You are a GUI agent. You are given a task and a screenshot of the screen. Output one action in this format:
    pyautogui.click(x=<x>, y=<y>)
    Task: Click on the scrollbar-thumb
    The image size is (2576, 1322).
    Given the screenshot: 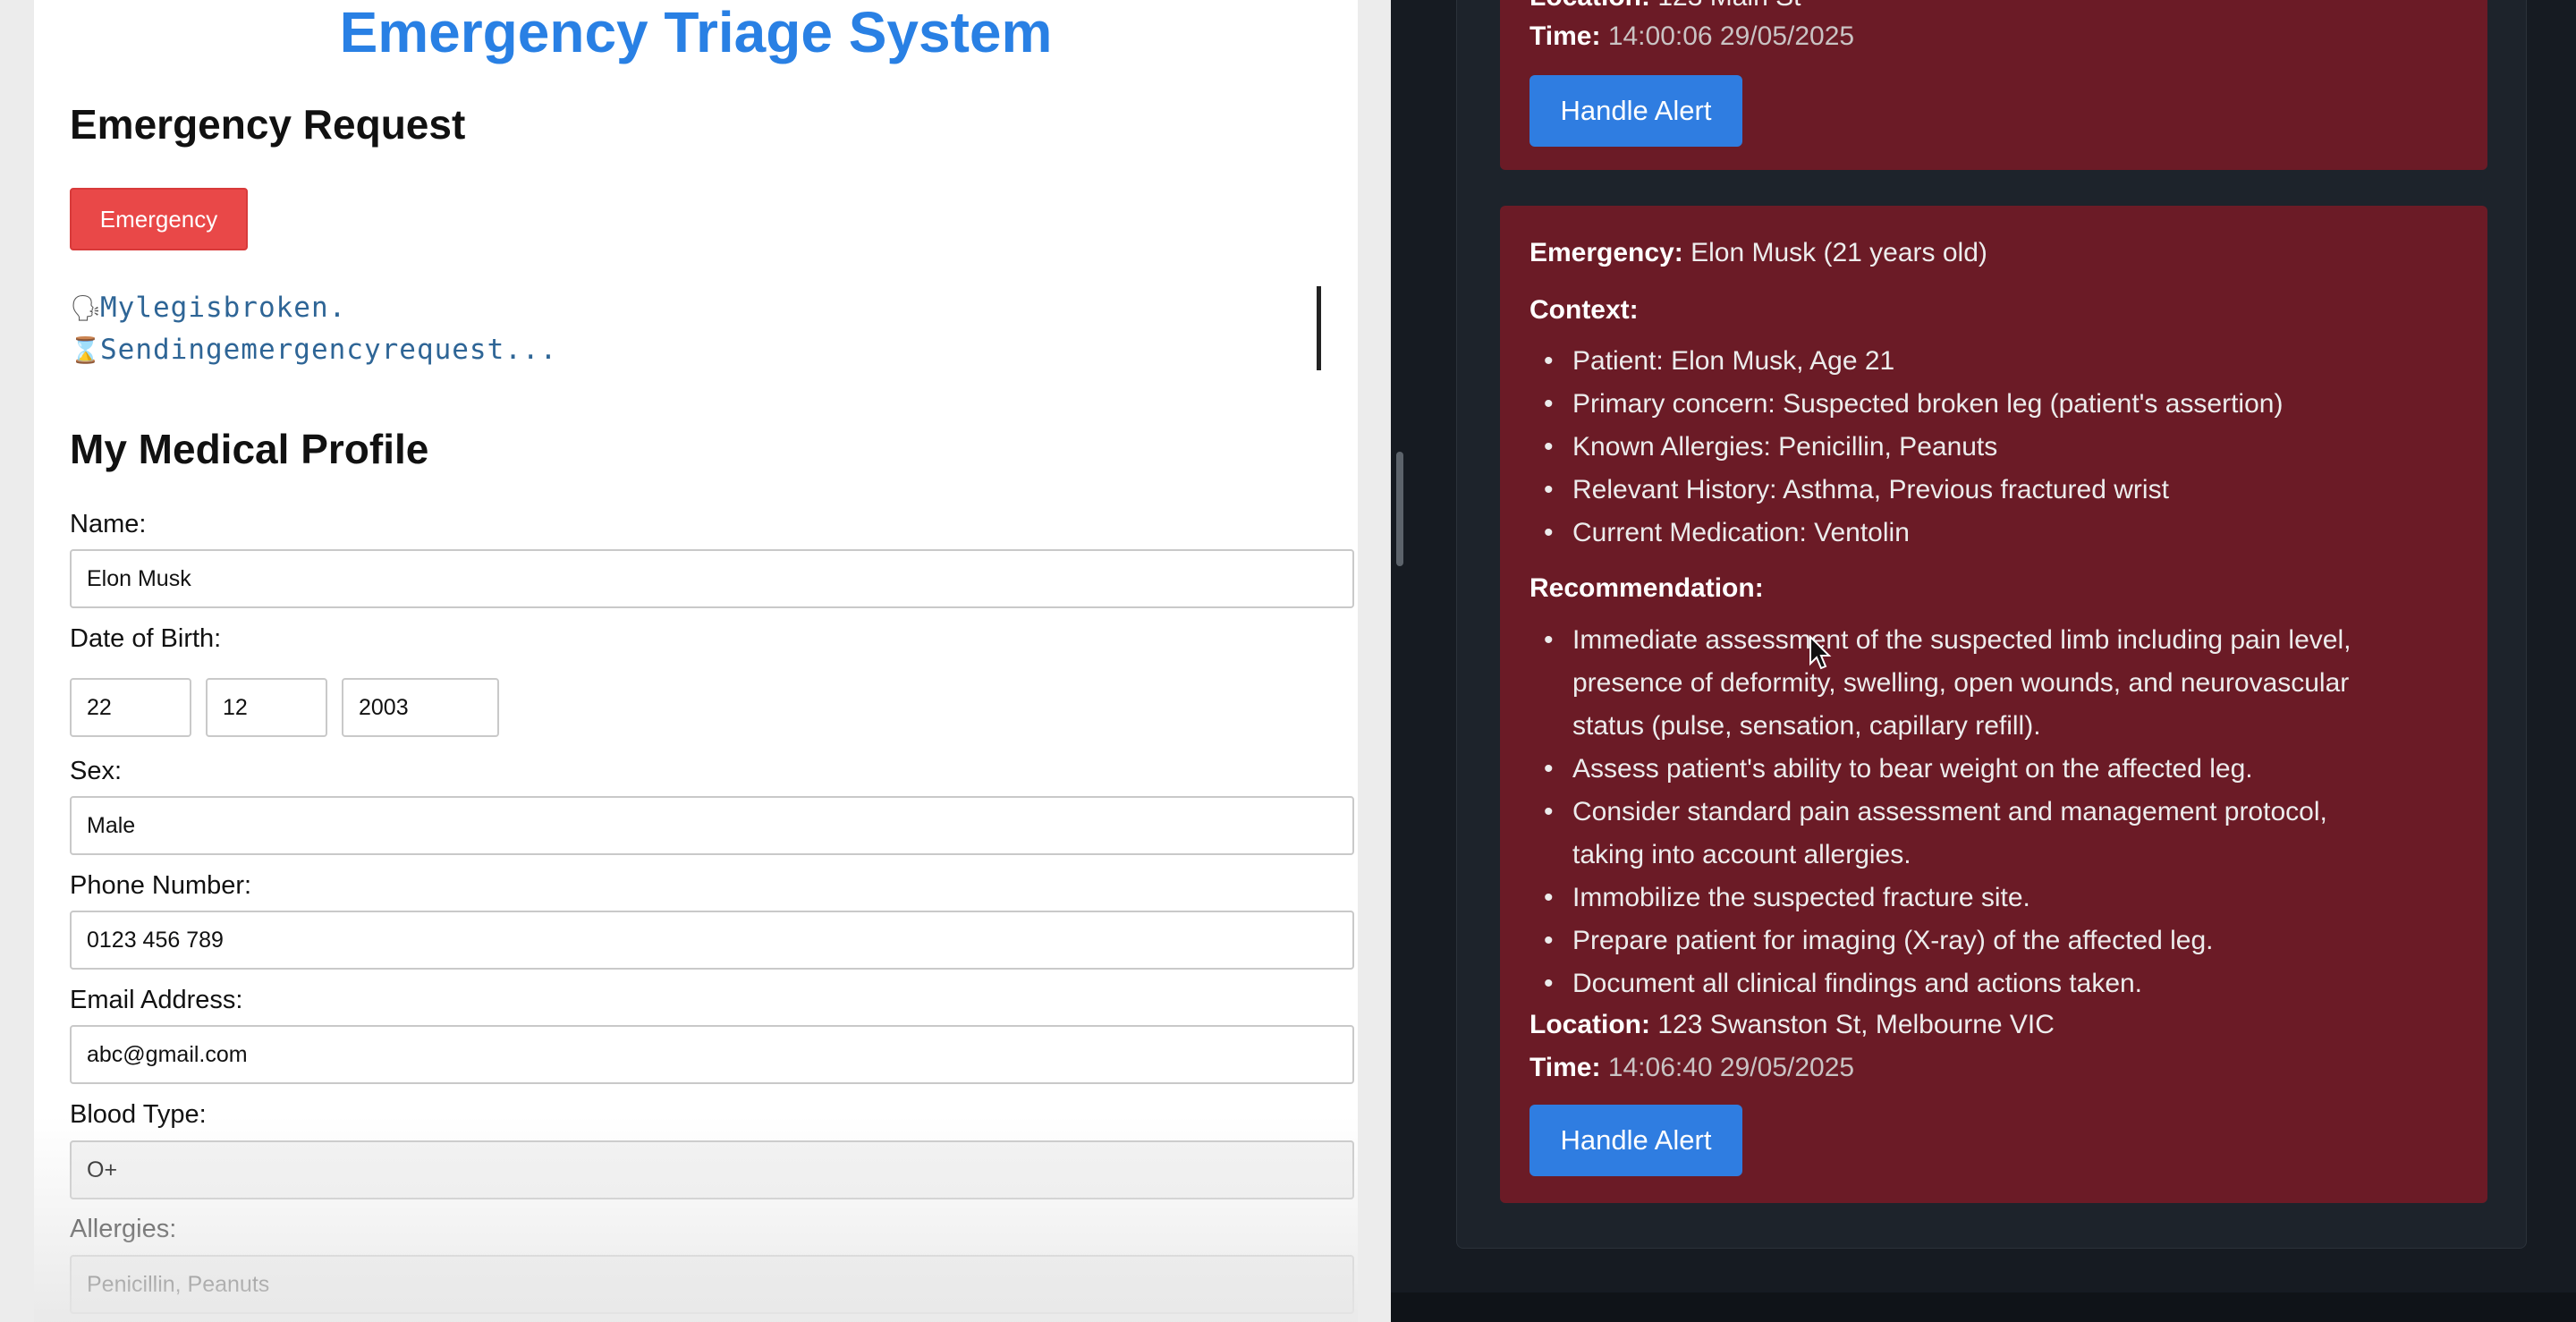 What is the action you would take?
    pyautogui.click(x=1399, y=509)
    